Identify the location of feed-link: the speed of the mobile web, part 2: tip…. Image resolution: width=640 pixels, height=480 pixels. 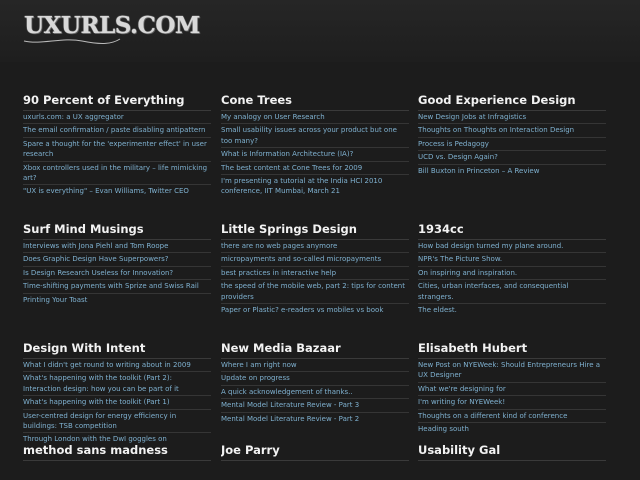
(315, 292).